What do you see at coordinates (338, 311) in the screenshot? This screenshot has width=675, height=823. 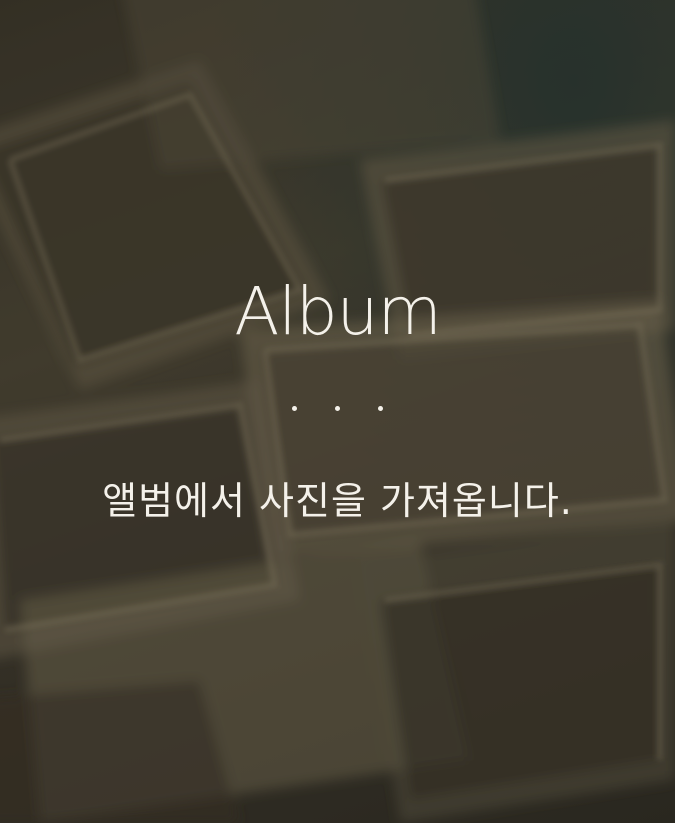 I see `page-title: Album` at bounding box center [338, 311].